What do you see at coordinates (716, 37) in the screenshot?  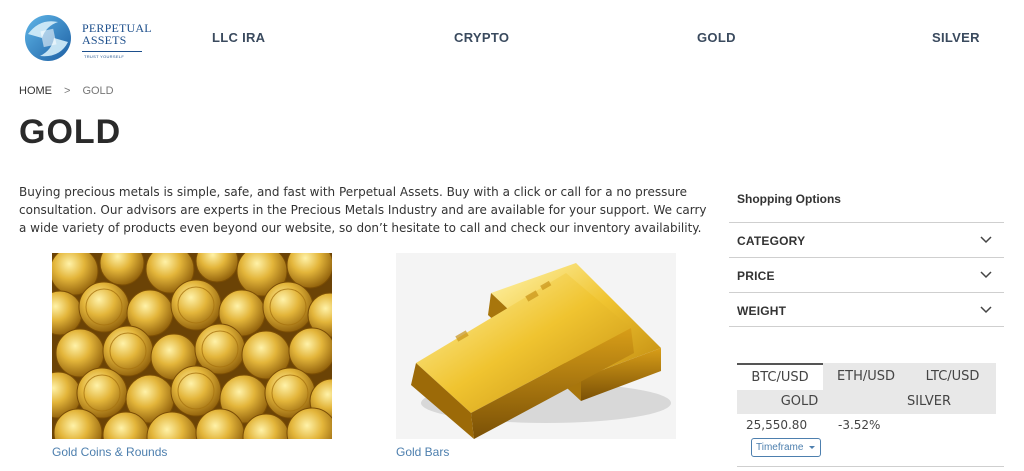 I see `nav-gold: GOLD` at bounding box center [716, 37].